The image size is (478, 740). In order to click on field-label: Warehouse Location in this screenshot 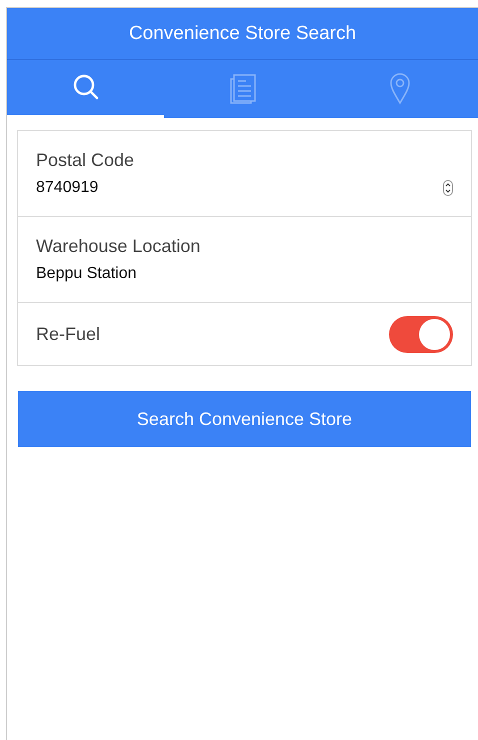, I will do `click(119, 246)`.